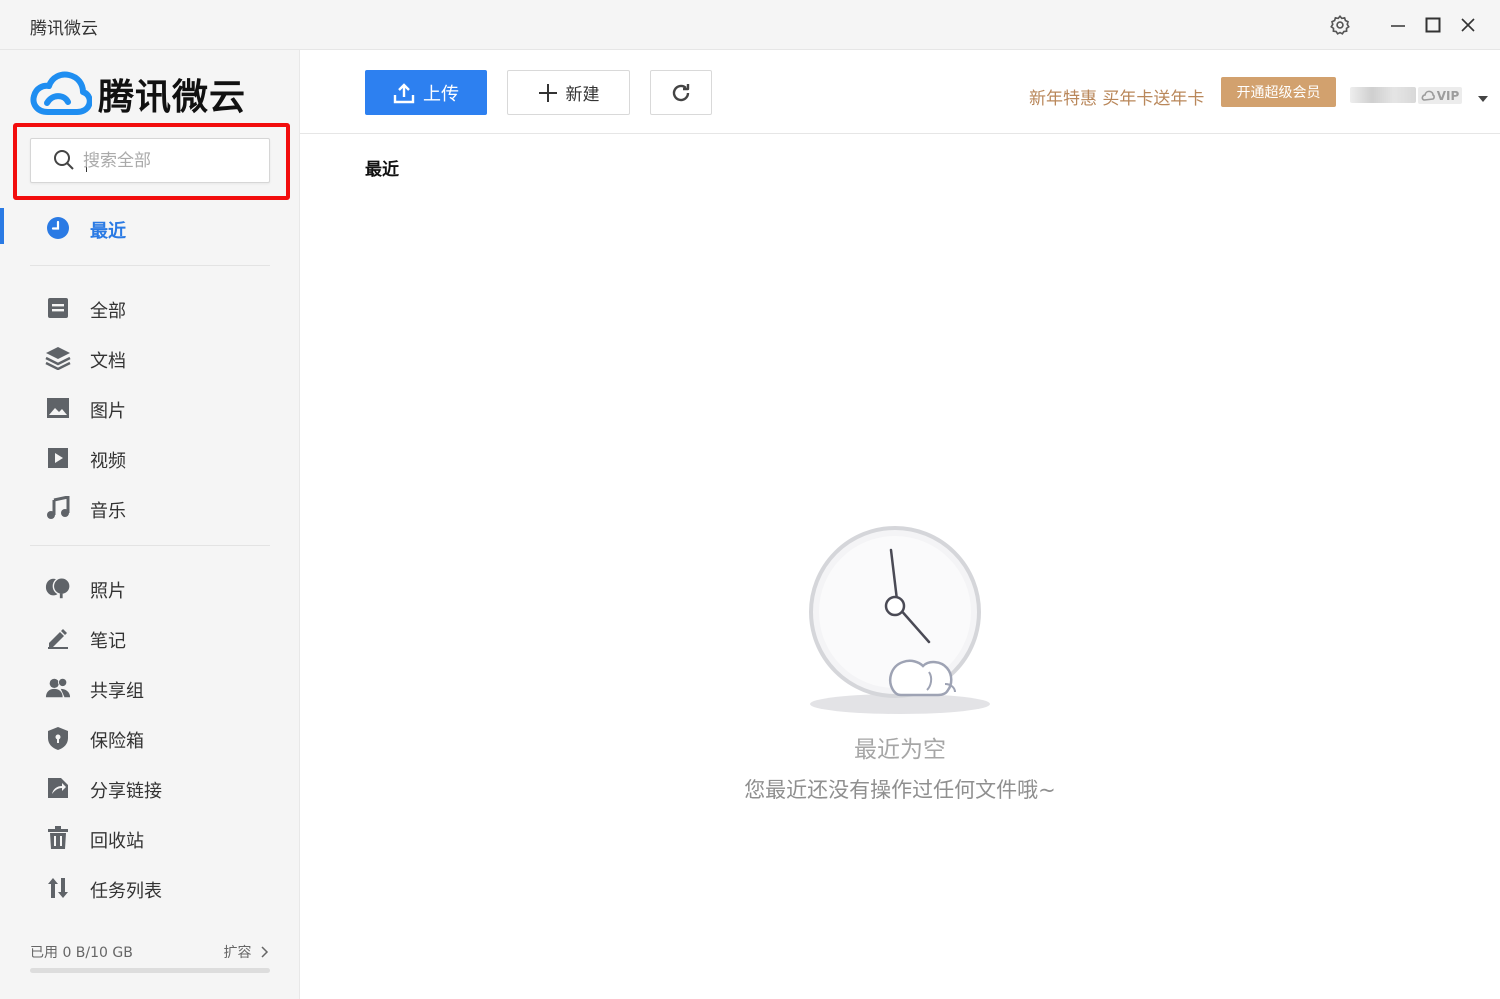 Image resolution: width=1500 pixels, height=999 pixels. Describe the element at coordinates (108, 231) in the screenshot. I see `sidebar-item-label: 最近` at that location.